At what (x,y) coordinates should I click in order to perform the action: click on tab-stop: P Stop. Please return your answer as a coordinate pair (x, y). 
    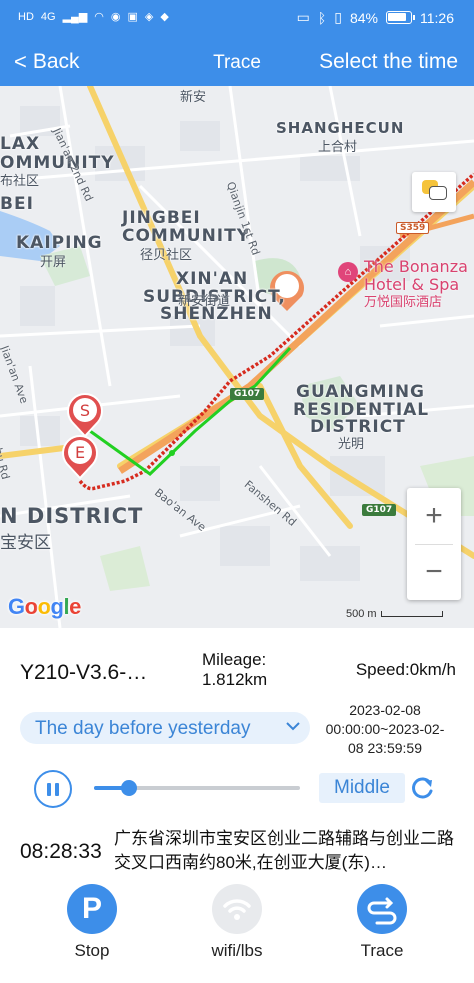
    Looking at the image, I should click on (92, 932).